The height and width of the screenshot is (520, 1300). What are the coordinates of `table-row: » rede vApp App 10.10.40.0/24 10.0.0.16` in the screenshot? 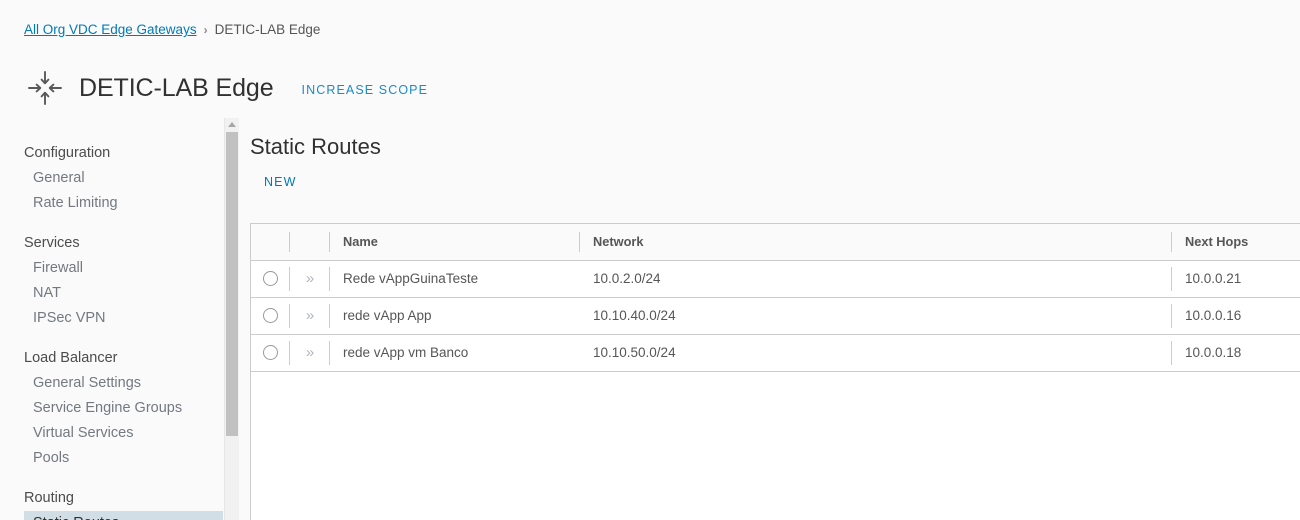 It's located at (775, 316).